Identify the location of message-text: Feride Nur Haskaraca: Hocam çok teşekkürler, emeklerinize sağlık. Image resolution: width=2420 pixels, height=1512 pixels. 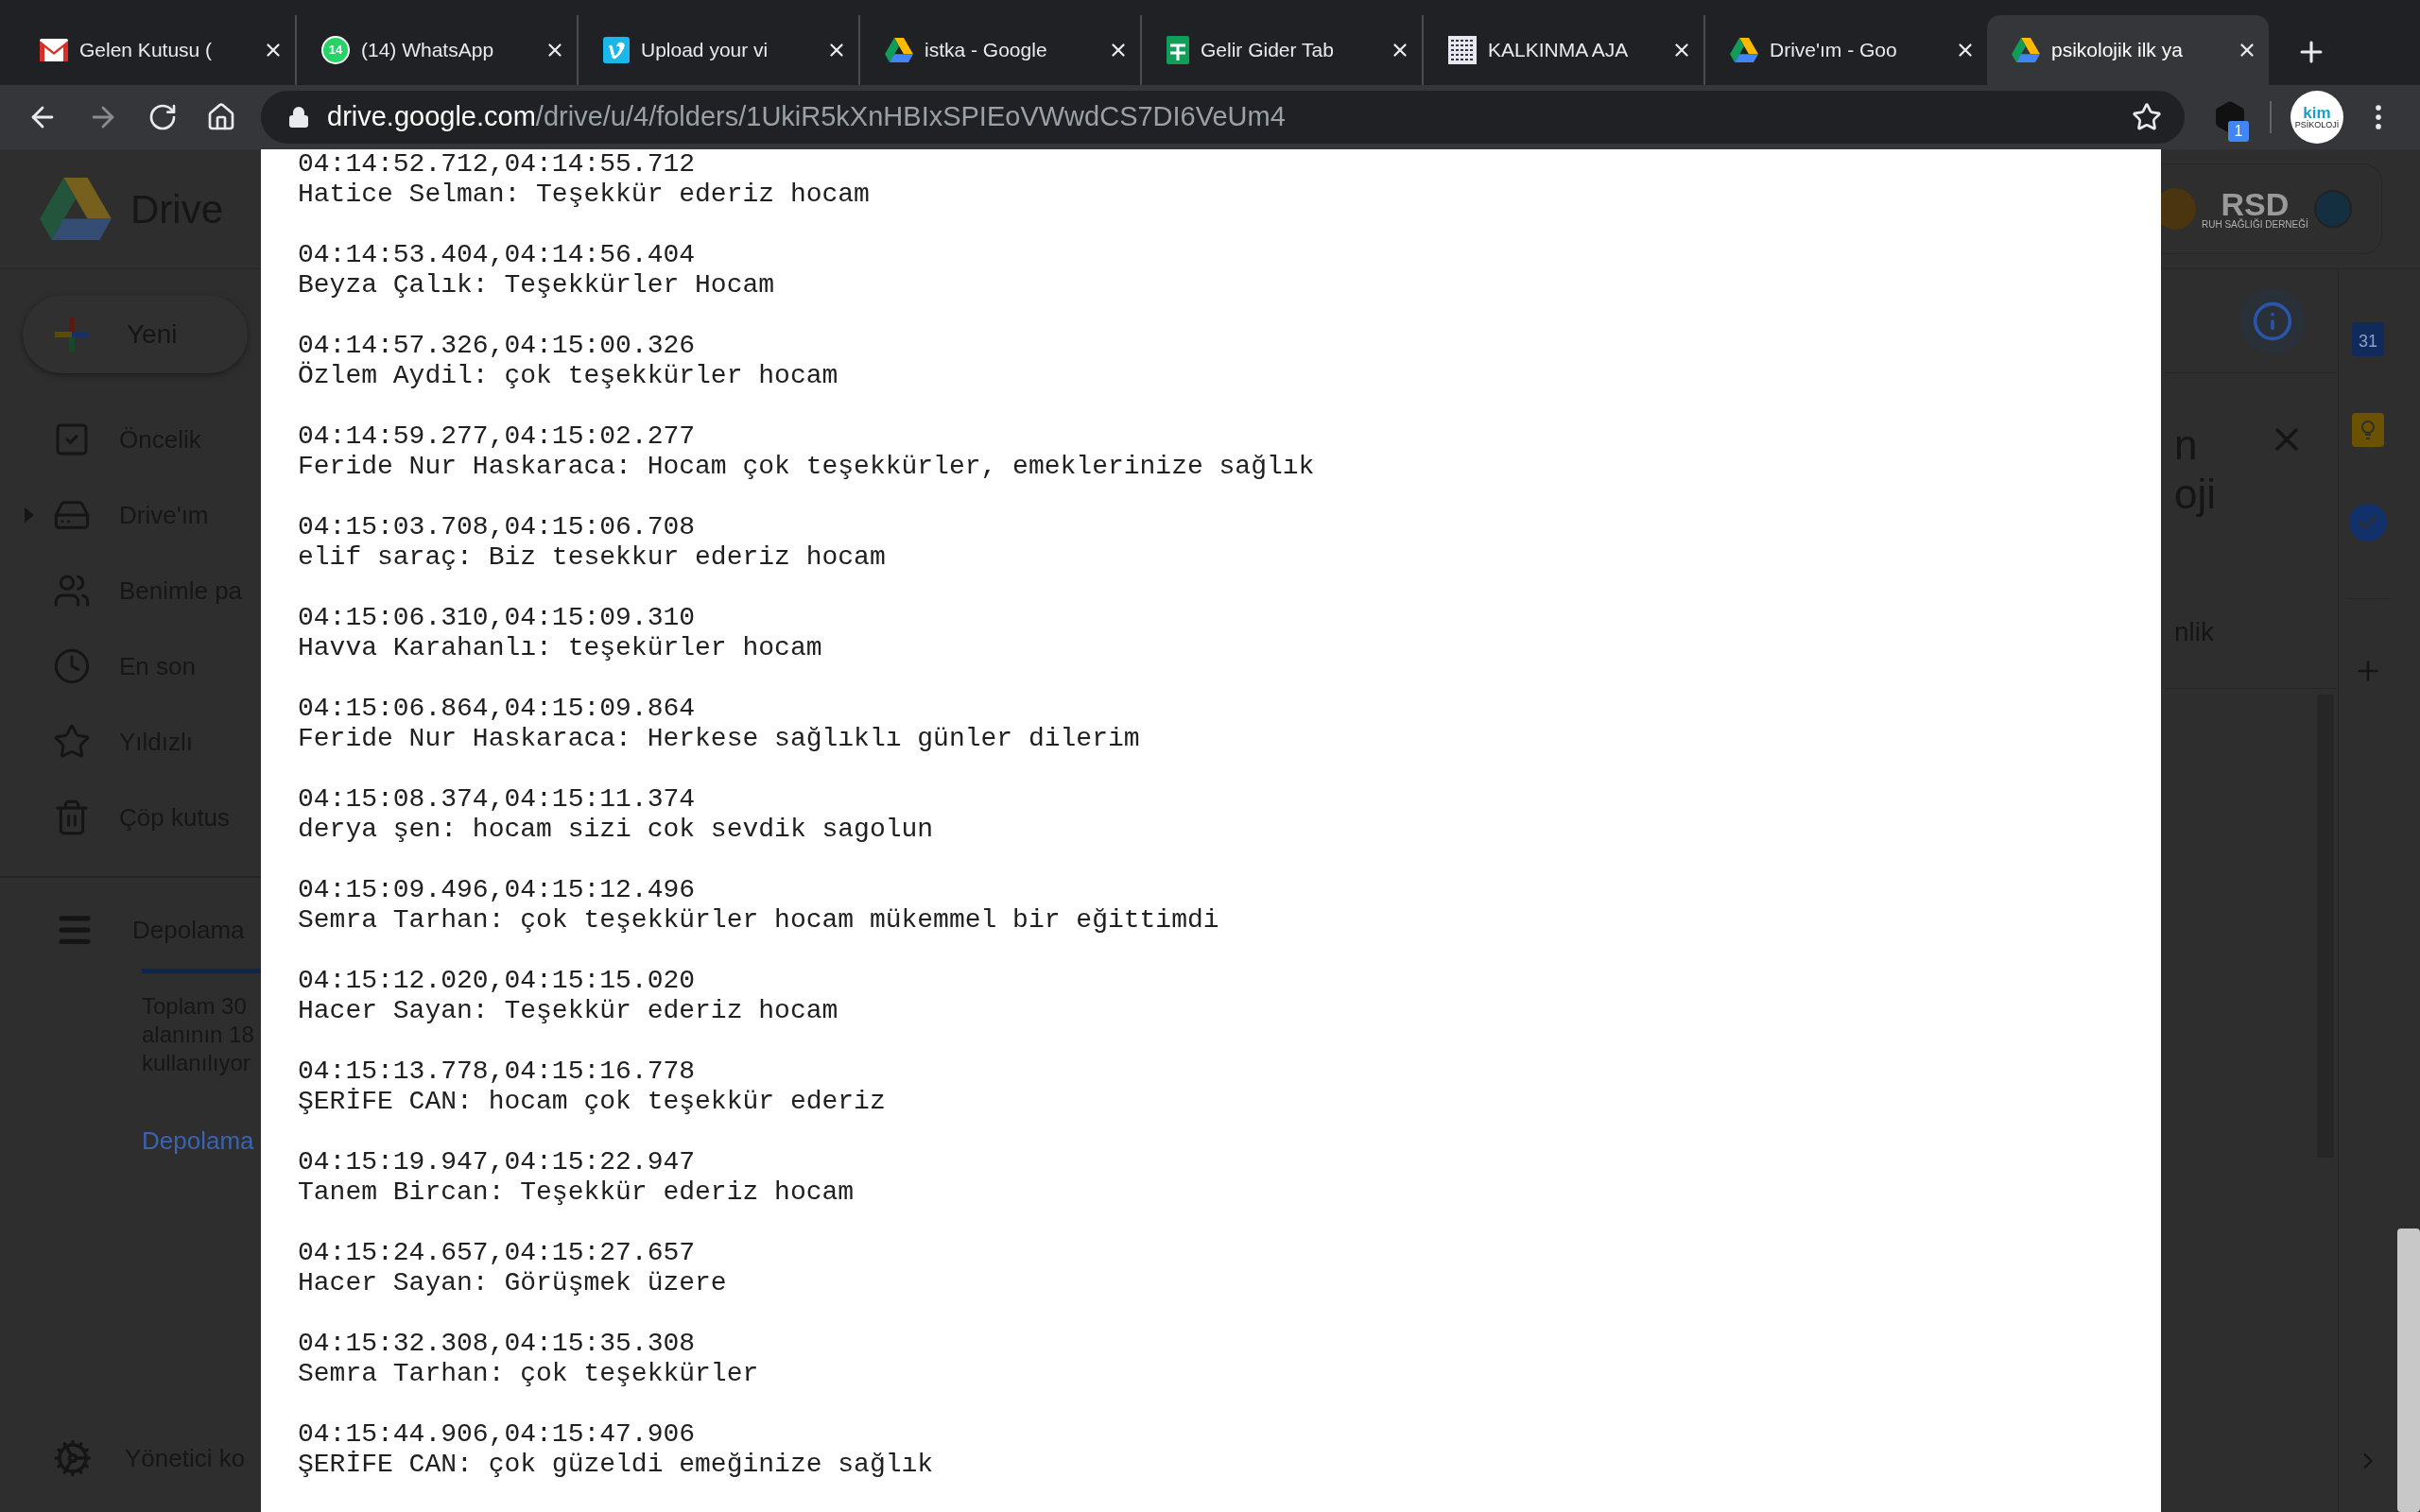
(807, 467).